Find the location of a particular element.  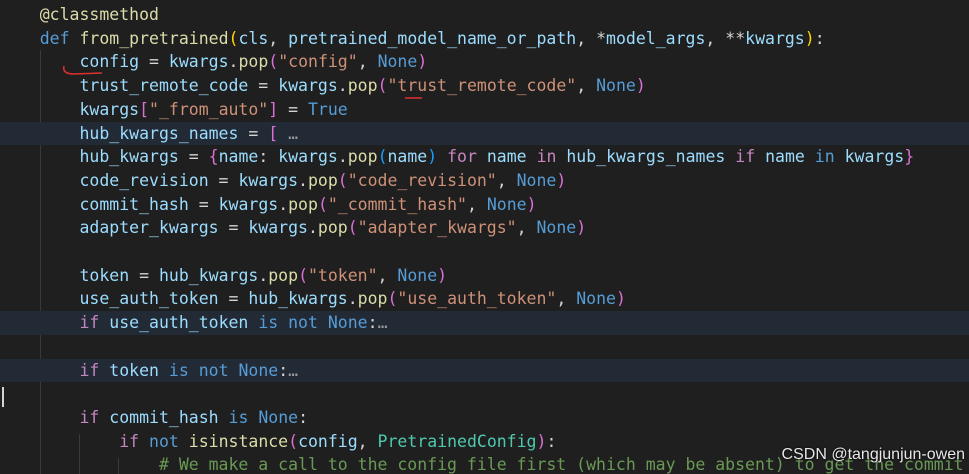

code-line: @classmethod is located at coordinates (484, 15).